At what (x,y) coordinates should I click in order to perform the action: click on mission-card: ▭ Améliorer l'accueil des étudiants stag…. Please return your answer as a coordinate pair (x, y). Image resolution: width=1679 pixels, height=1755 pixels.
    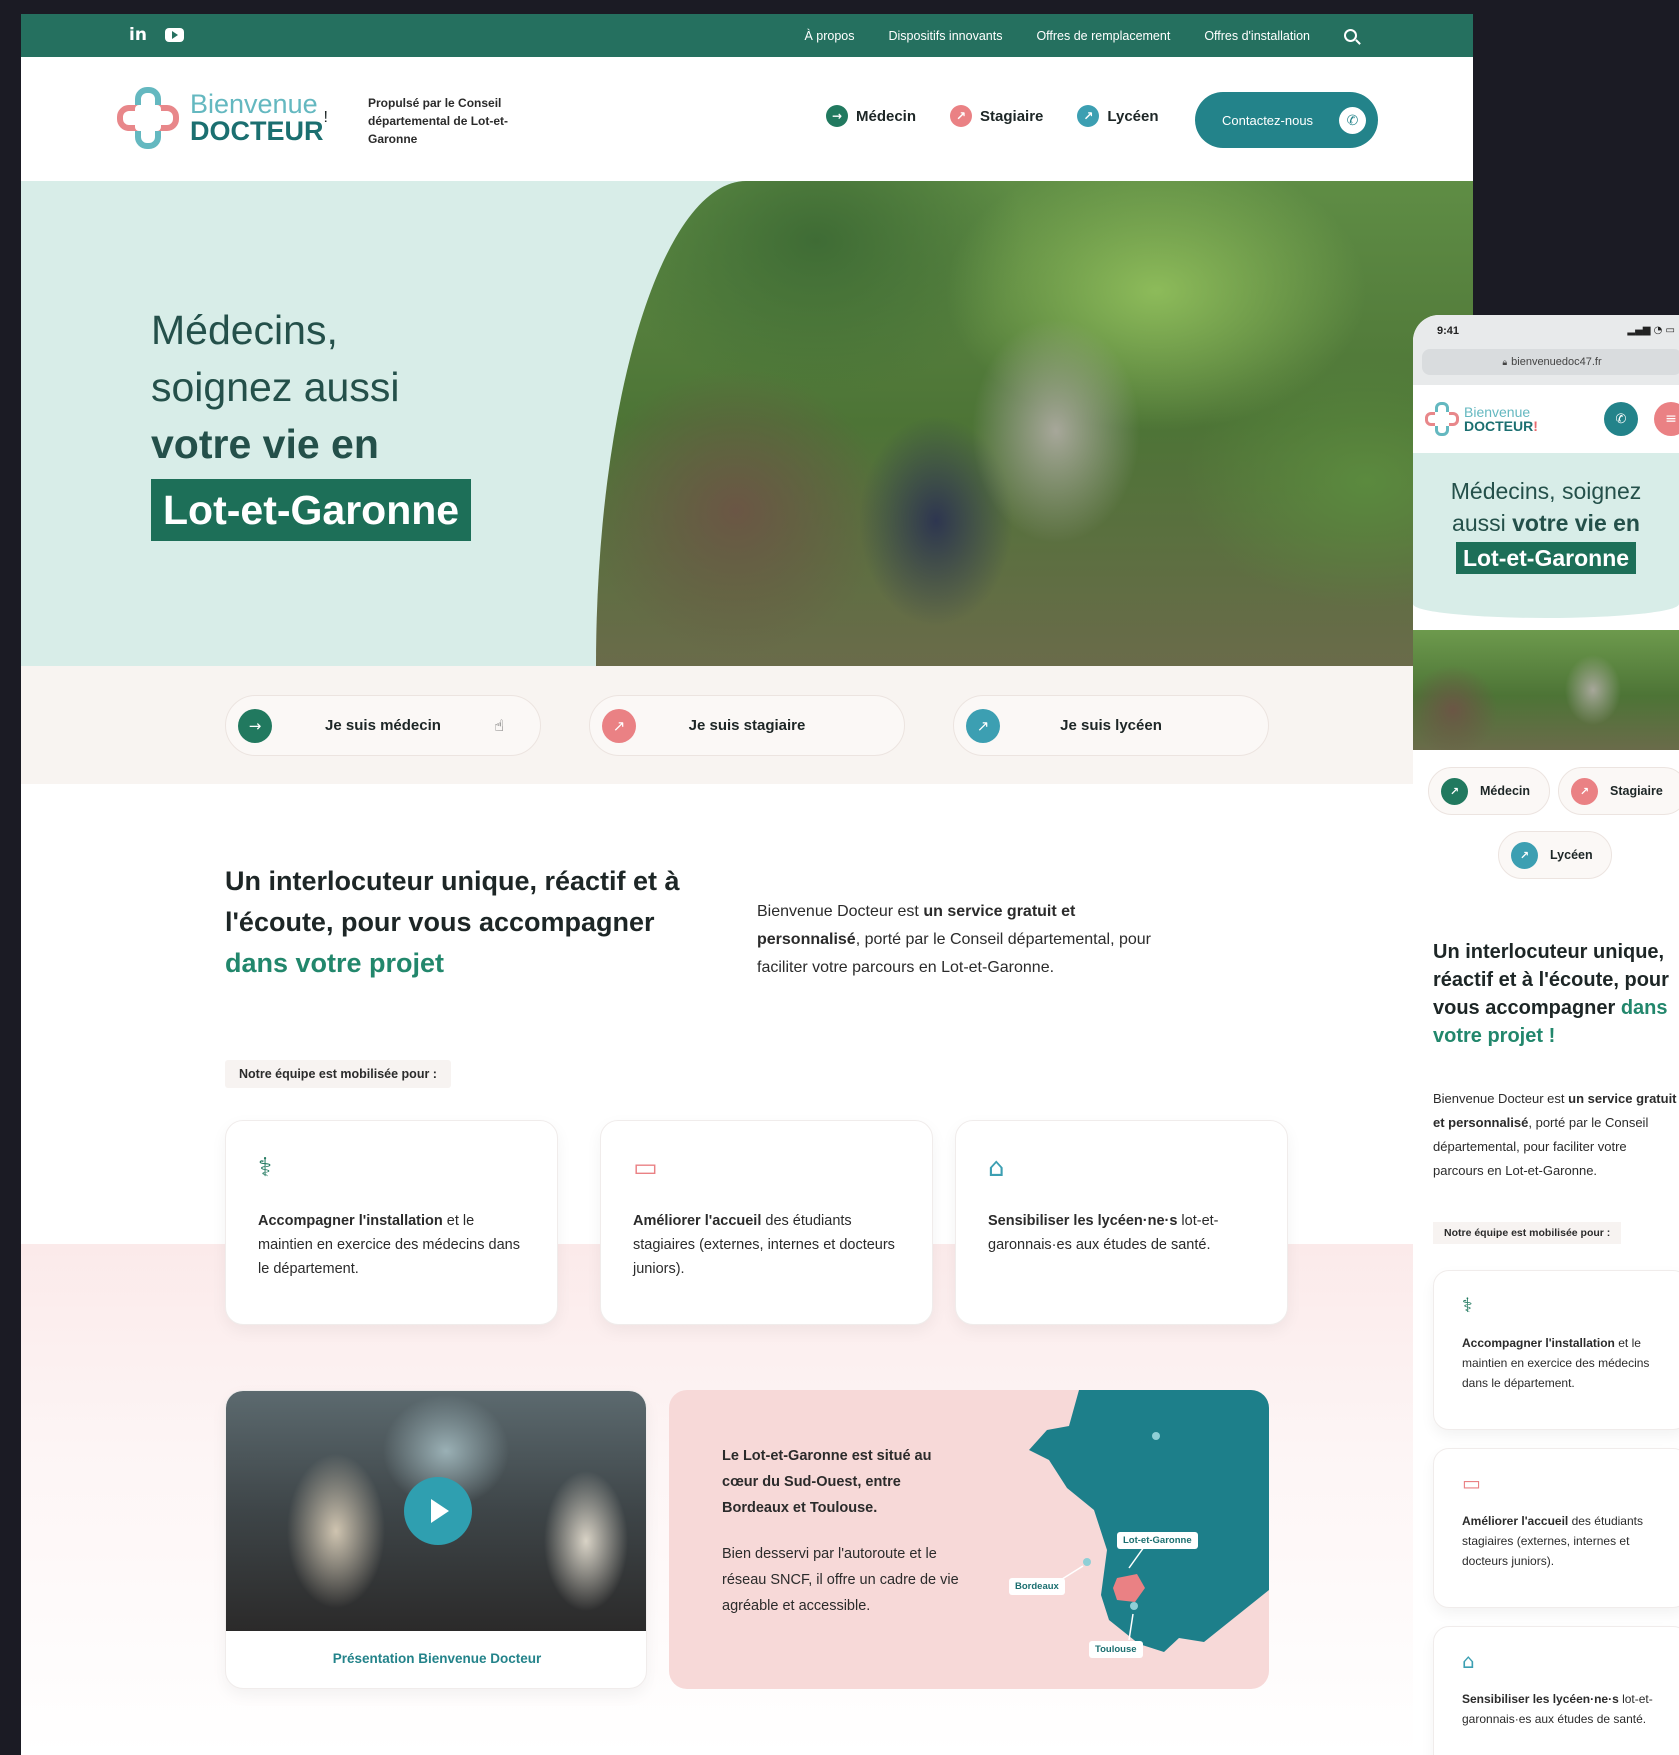
    Looking at the image, I should click on (766, 1222).